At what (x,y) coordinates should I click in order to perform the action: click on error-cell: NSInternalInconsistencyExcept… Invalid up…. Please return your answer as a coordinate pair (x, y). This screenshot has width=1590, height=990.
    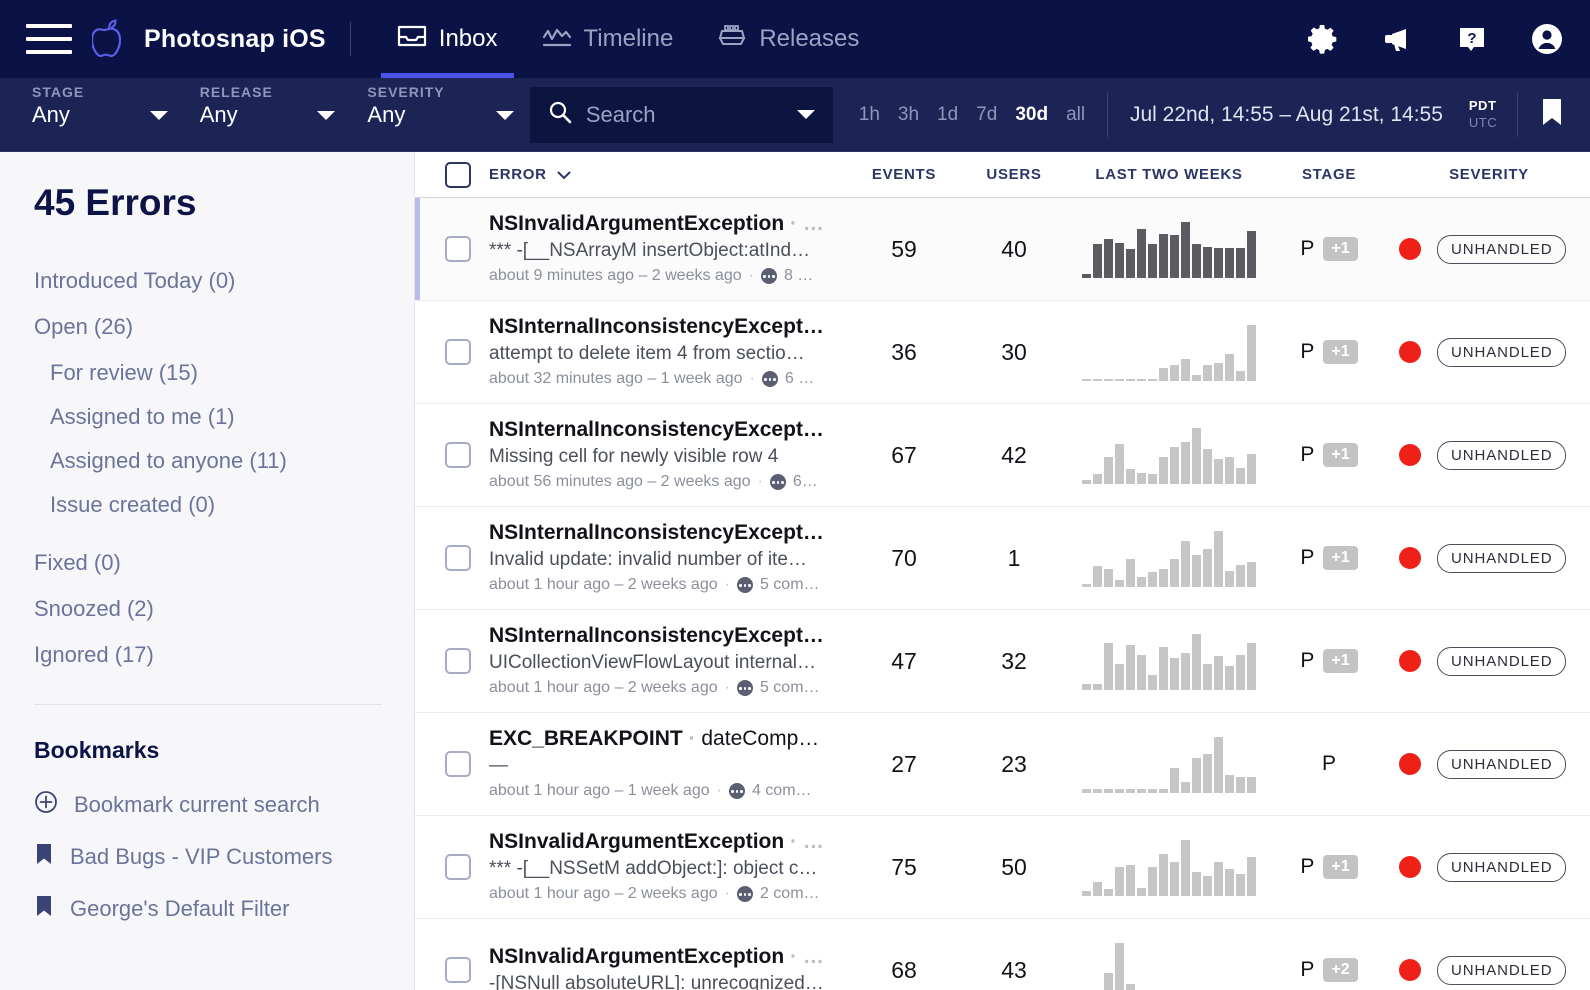
    Looking at the image, I should click on (669, 558).